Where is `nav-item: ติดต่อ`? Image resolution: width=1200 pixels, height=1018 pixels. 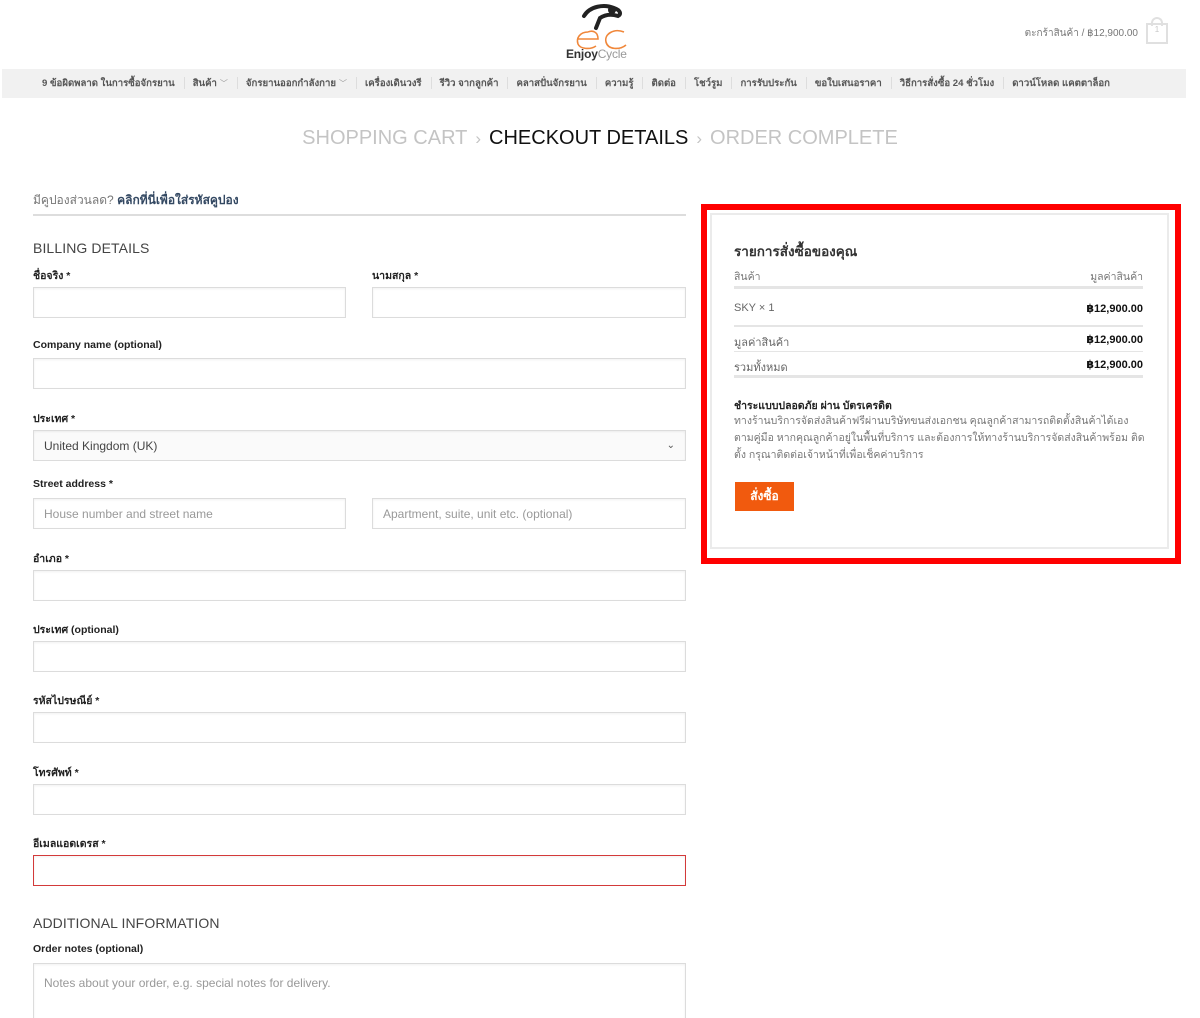
nav-item: ติดต่อ is located at coordinates (663, 83).